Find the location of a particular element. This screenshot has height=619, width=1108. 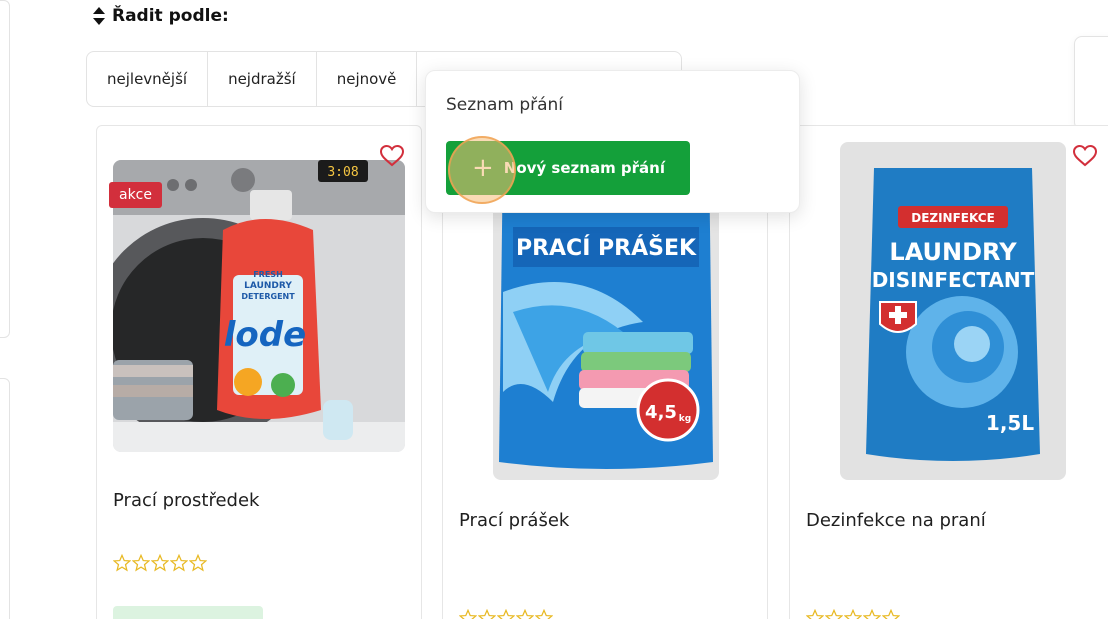

product-title: Prací prostředek is located at coordinates (186, 500).